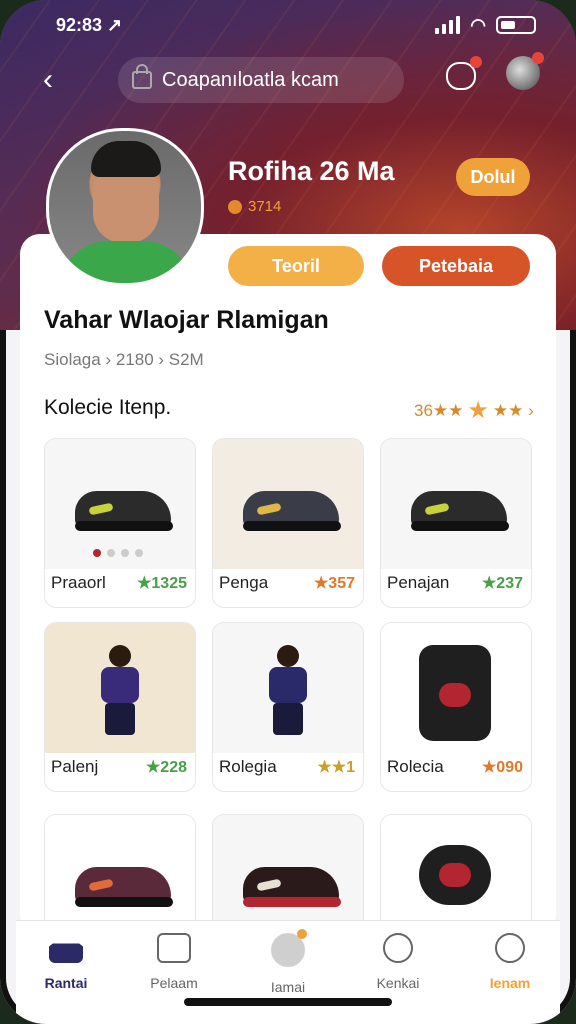 This screenshot has width=576, height=1024. What do you see at coordinates (516, 25) in the screenshot?
I see `battery-icon` at bounding box center [516, 25].